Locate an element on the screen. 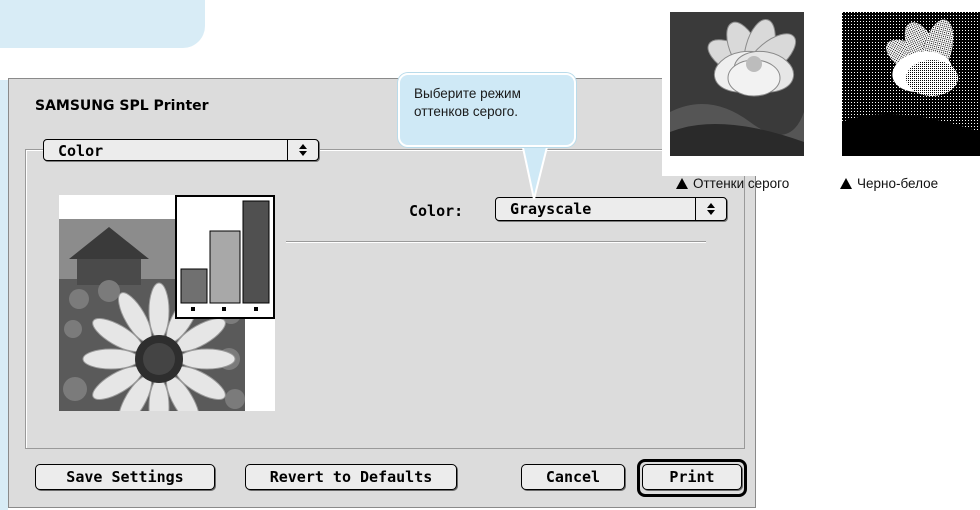 The width and height of the screenshot is (980, 510). save-settings-button: Save Settings is located at coordinates (125, 477).